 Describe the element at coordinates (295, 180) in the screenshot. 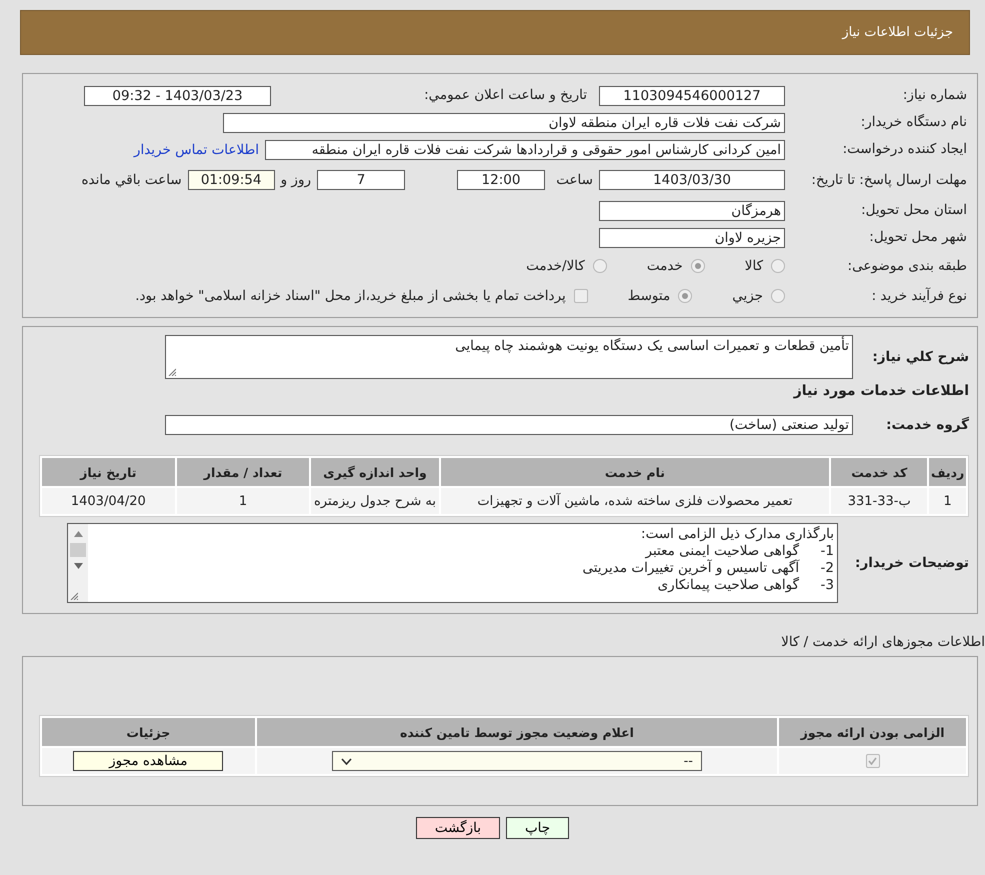

I see `days-label: روز و` at that location.